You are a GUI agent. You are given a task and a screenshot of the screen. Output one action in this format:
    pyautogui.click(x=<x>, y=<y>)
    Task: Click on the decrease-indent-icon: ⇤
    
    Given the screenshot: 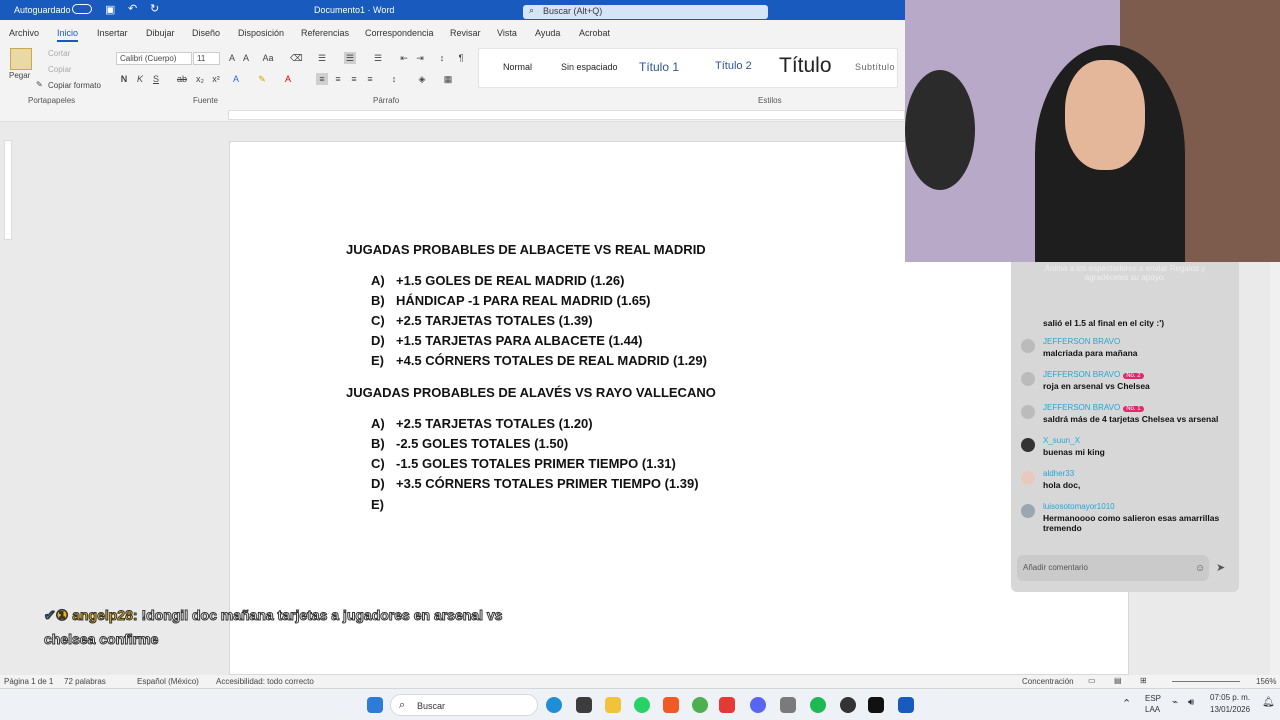 What is the action you would take?
    pyautogui.click(x=404, y=58)
    